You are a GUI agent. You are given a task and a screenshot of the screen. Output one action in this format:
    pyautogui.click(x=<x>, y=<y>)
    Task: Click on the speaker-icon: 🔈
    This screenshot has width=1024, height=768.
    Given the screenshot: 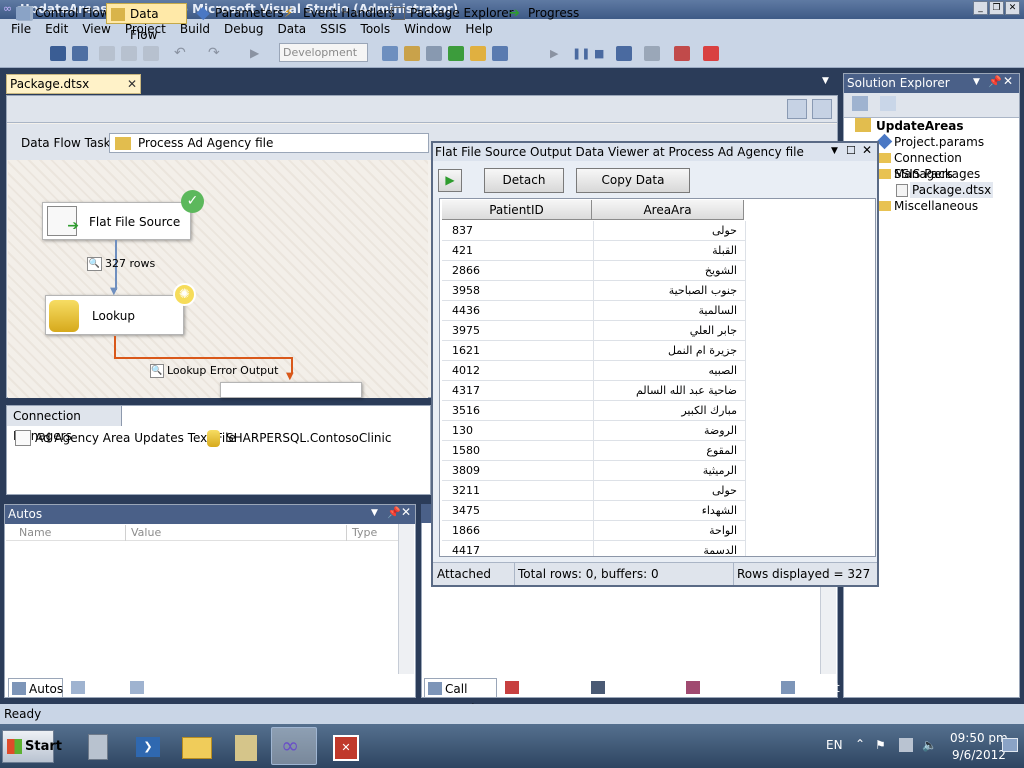 What is the action you would take?
    pyautogui.click(x=929, y=745)
    